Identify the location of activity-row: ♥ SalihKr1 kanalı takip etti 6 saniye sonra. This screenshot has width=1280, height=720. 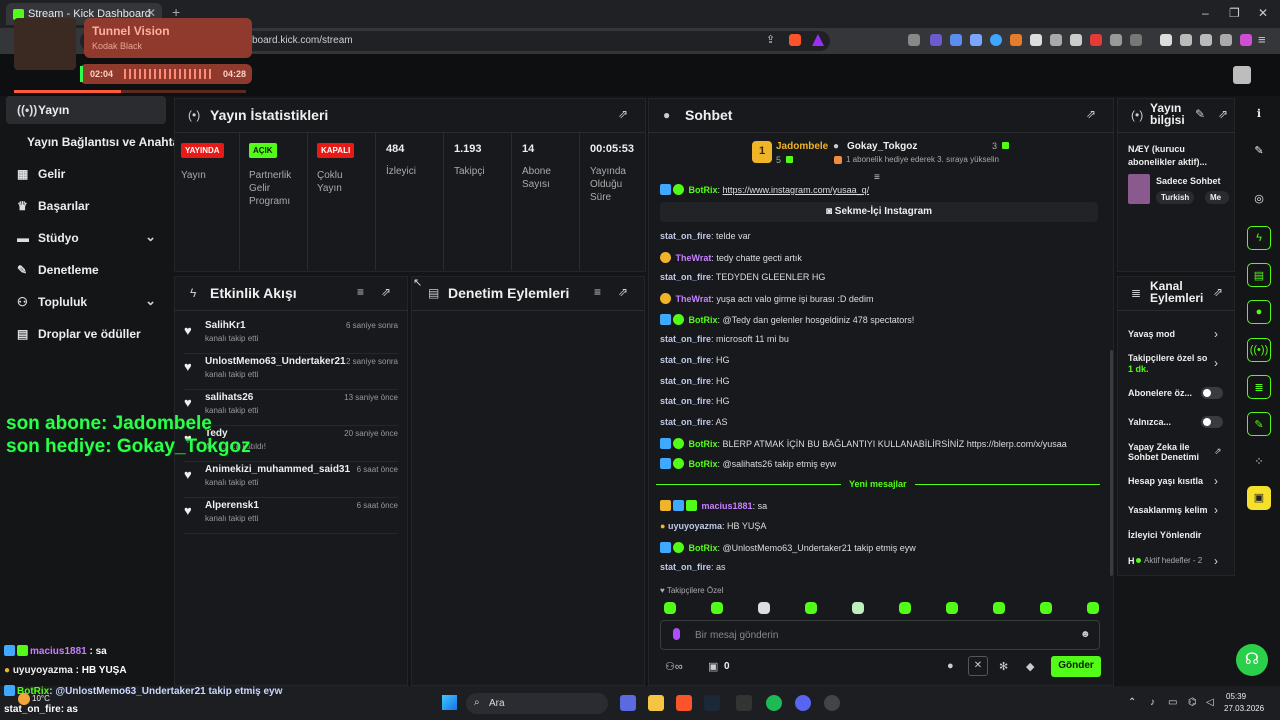
(291, 336).